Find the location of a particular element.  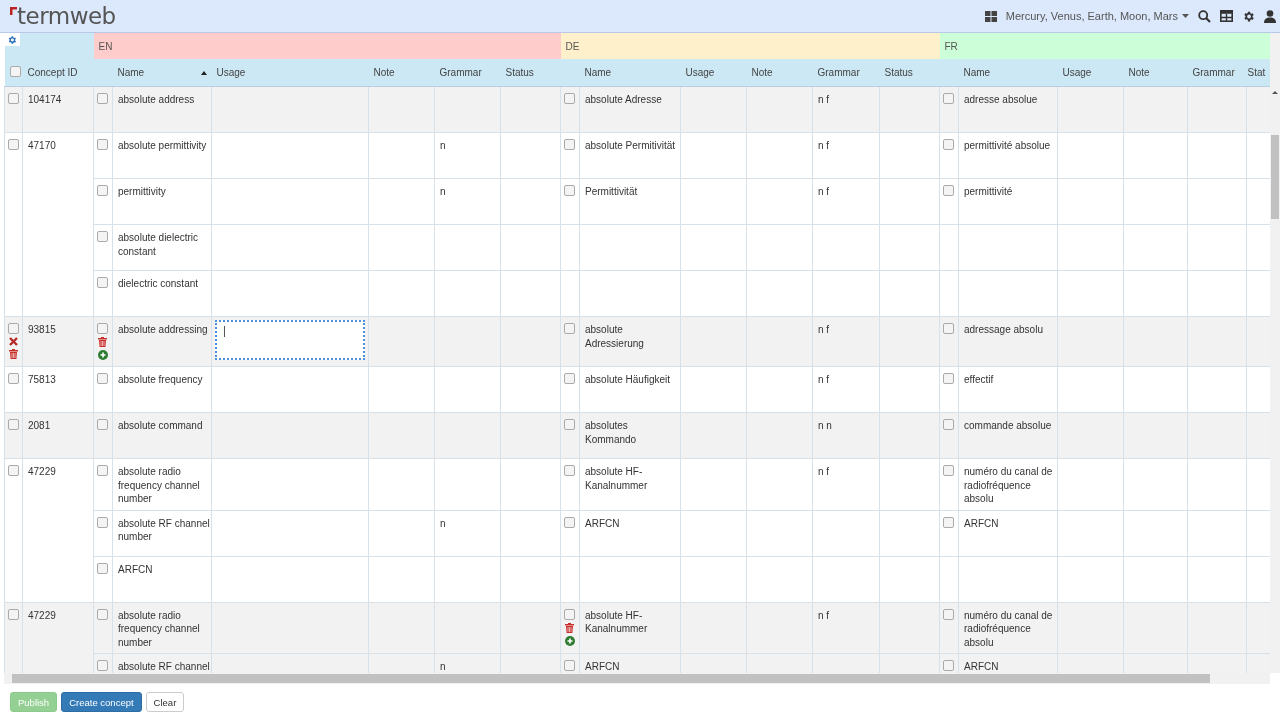

language-band: EN is located at coordinates (327, 46).